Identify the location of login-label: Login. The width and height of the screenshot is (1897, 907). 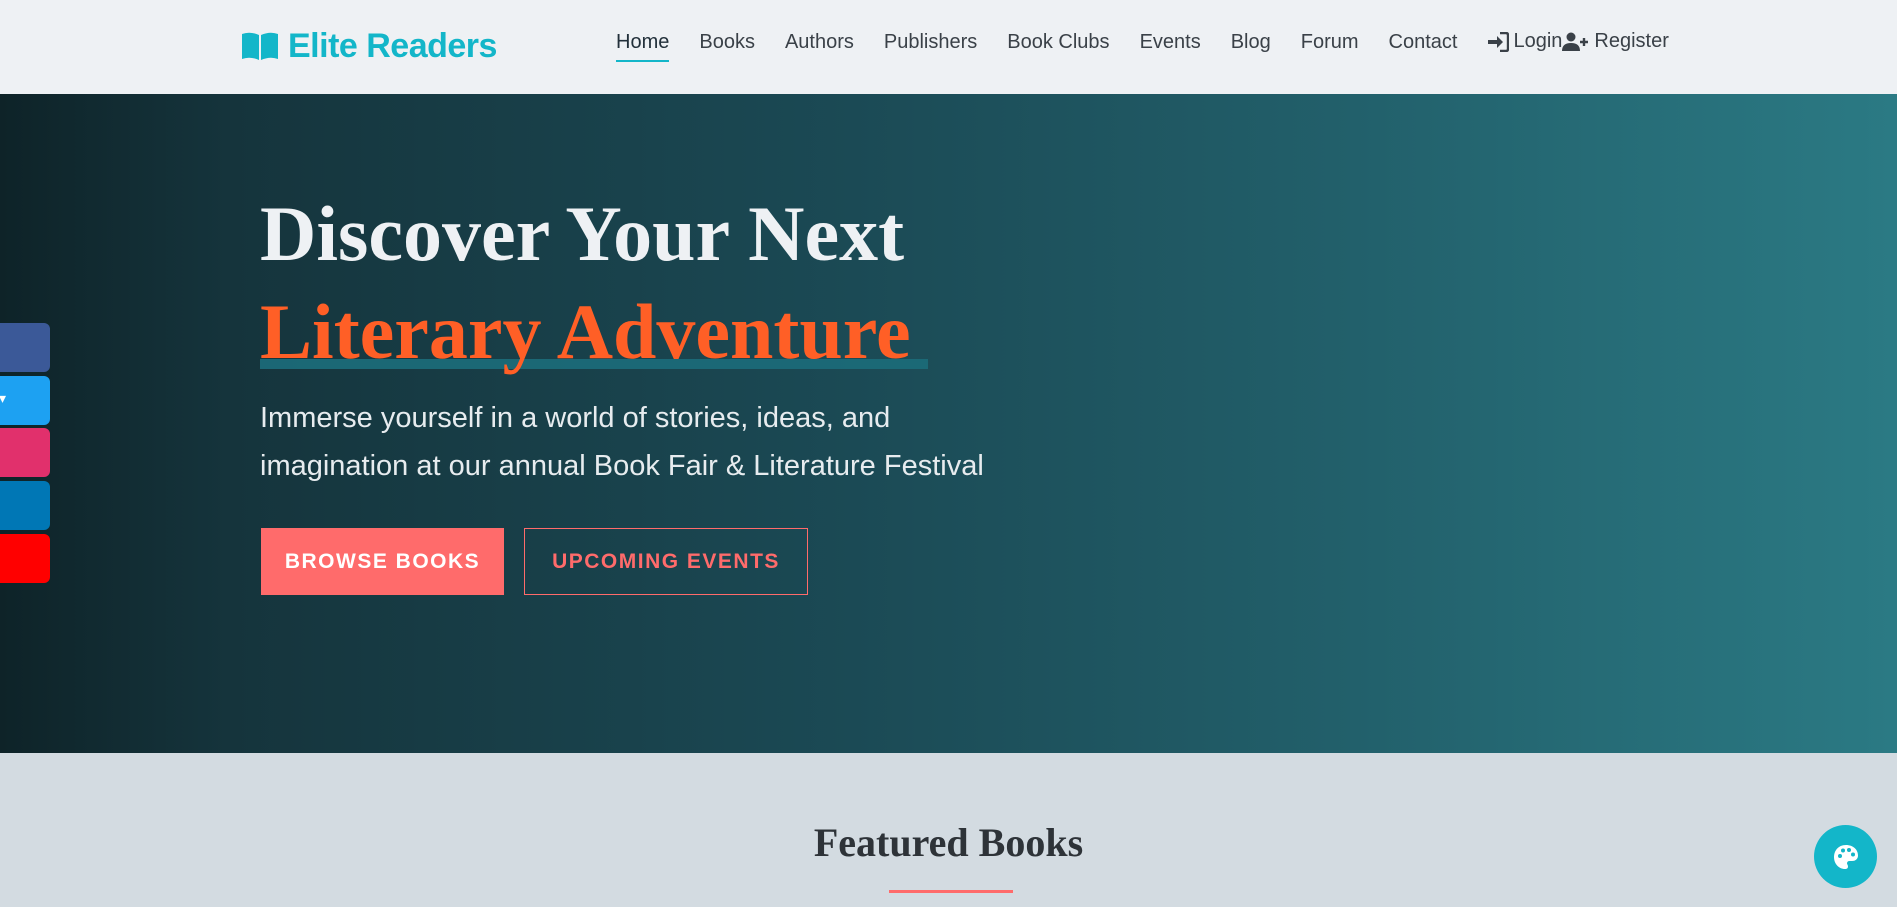
(1538, 41).